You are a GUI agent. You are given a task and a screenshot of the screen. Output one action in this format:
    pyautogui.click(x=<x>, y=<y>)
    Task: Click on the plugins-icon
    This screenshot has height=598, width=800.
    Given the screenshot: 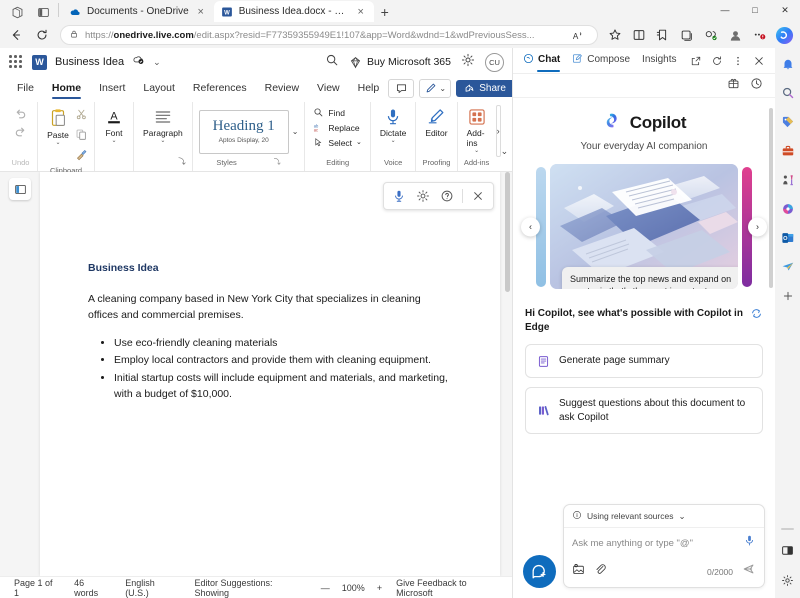 What is the action you would take?
    pyautogui.click(x=733, y=86)
    